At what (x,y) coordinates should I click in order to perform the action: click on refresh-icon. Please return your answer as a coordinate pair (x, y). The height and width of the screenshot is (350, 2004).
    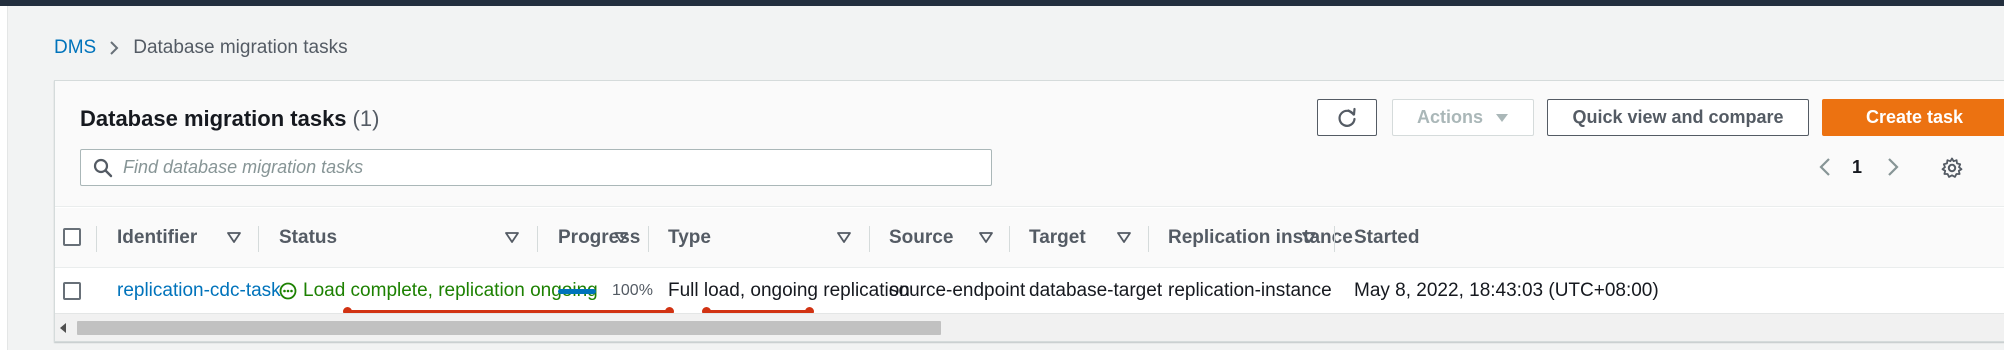
    Looking at the image, I should click on (1347, 118).